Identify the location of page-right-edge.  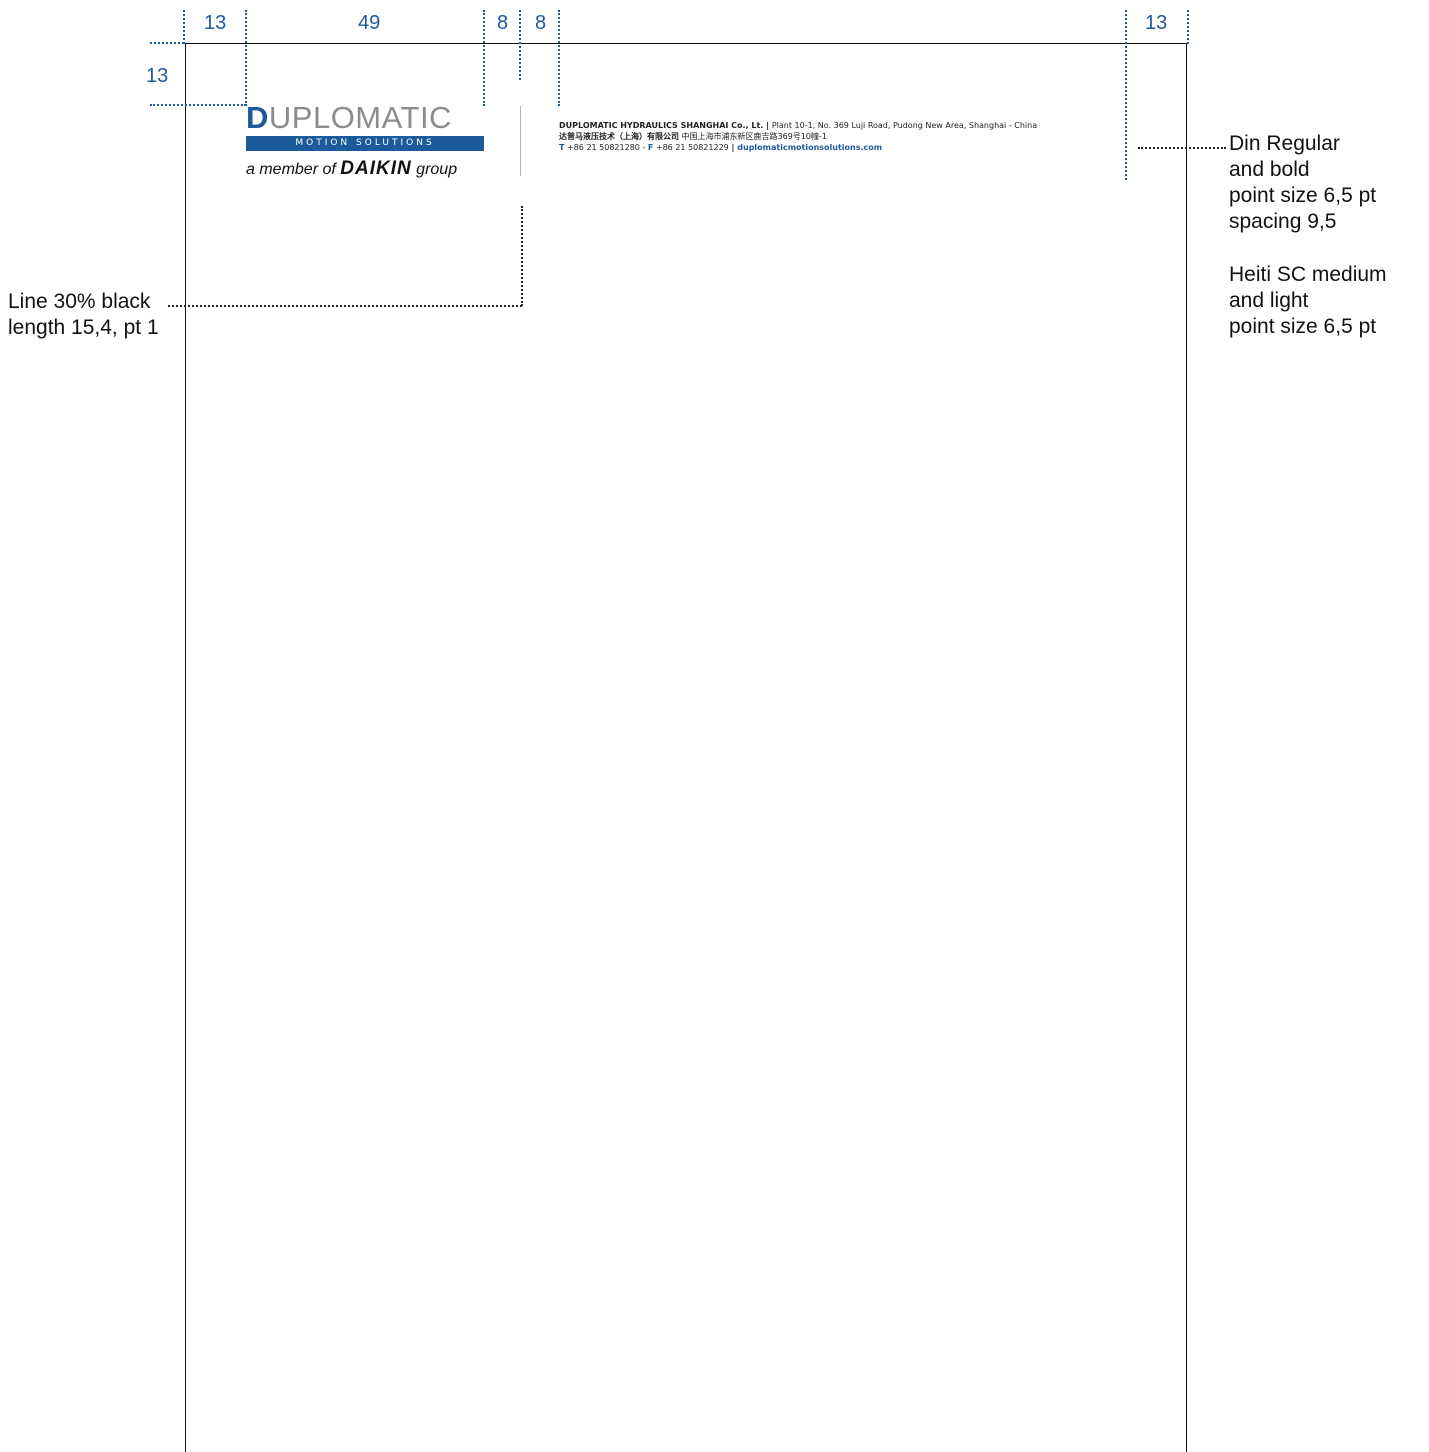
(1186, 747).